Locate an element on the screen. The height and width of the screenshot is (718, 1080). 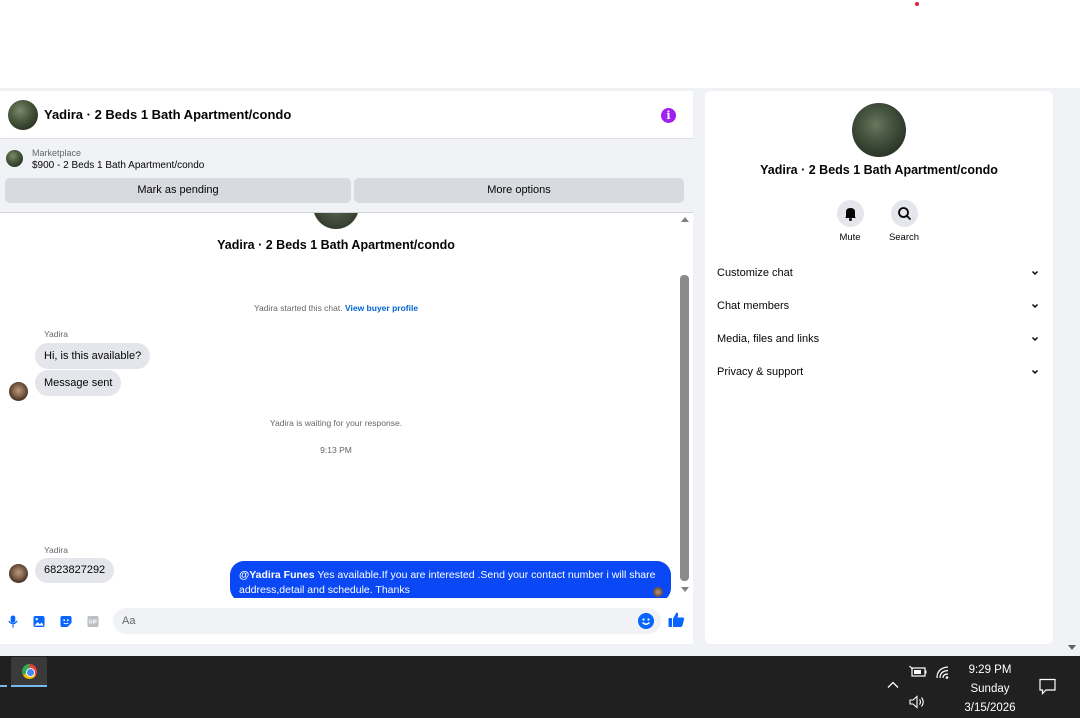
chrome-taskbar-button is located at coordinates (29, 672).